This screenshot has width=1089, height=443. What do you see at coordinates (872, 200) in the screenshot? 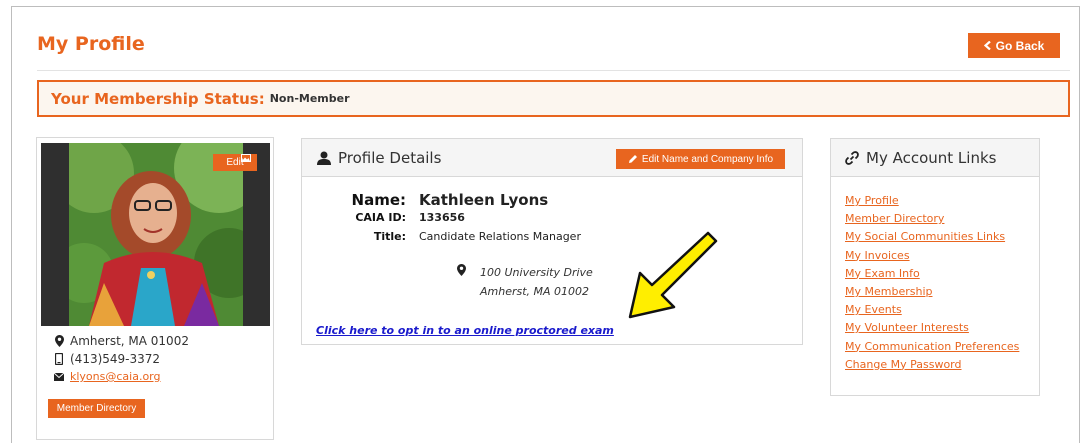
I see `link-my-profile: My Profile` at bounding box center [872, 200].